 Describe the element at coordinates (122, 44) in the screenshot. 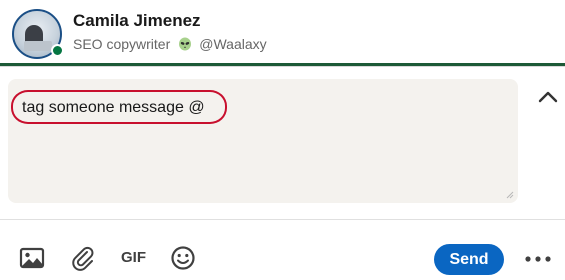

I see `headline-role: SEO copywriter` at that location.